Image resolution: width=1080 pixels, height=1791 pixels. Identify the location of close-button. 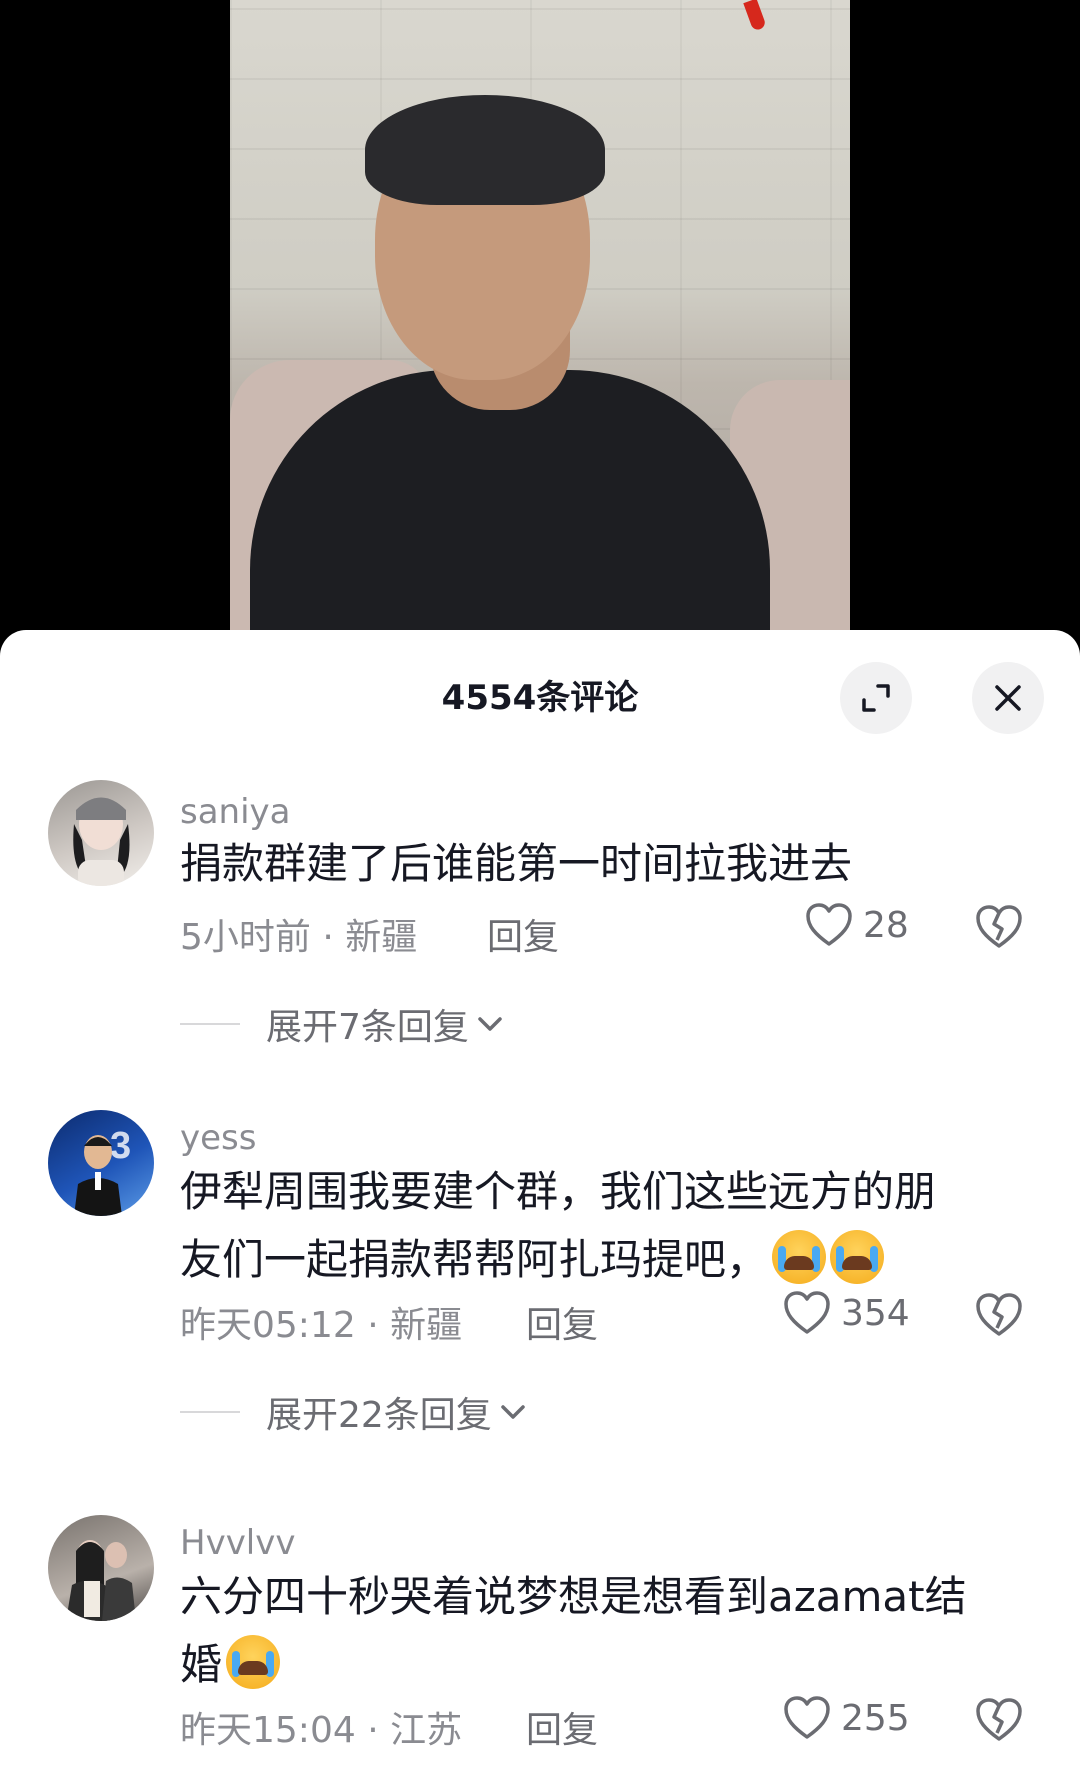
(1008, 698).